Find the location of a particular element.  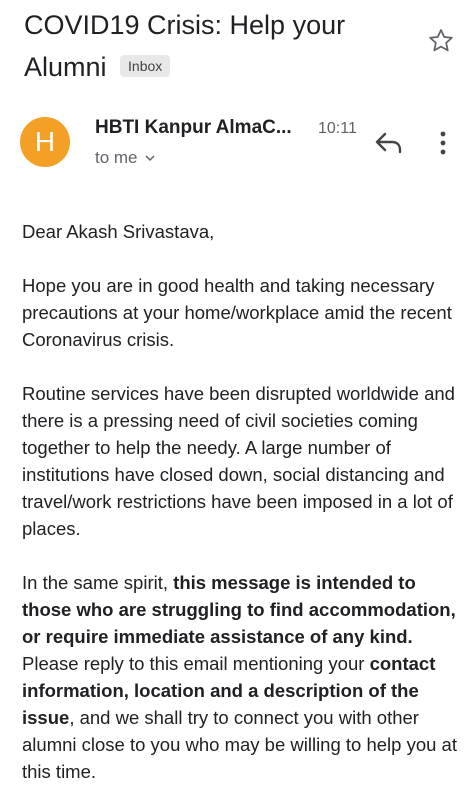

recipient-label: to me is located at coordinates (116, 157).